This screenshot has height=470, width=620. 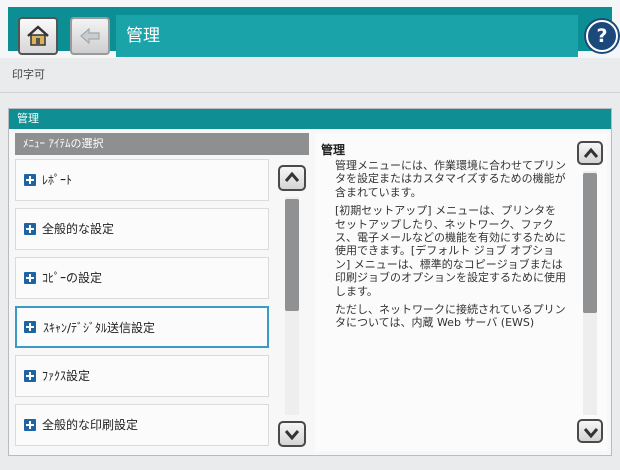 What do you see at coordinates (90, 425) in the screenshot?
I see `list-item-label: 全般的な印刷設定` at bounding box center [90, 425].